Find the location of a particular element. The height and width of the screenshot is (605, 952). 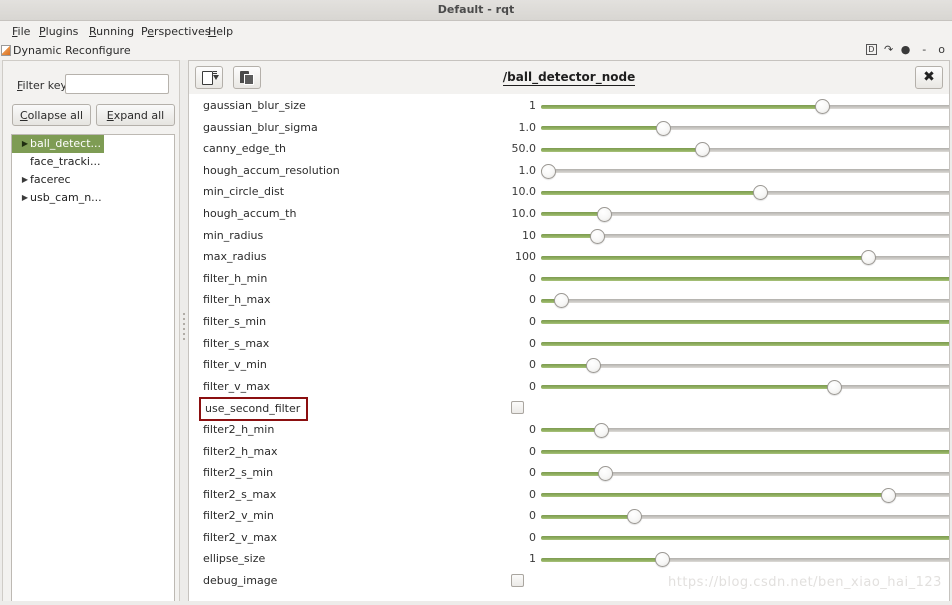

parameter-panel-header: /ball_detector_node ✖ is located at coordinates (569, 78).